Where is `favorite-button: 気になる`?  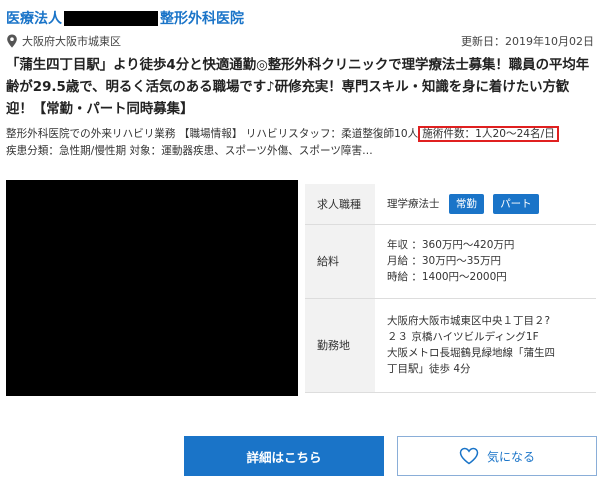 favorite-button: 気になる is located at coordinates (497, 456).